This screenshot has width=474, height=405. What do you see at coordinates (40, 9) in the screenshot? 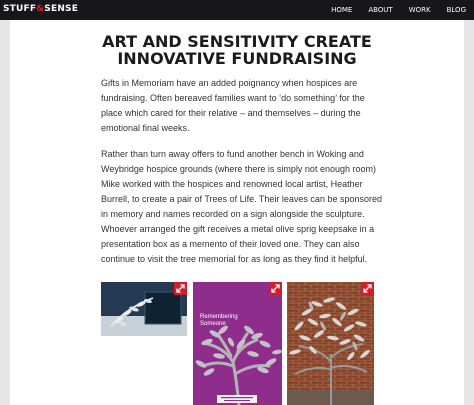
I see `site-logo: STUFF&SENSE` at bounding box center [40, 9].